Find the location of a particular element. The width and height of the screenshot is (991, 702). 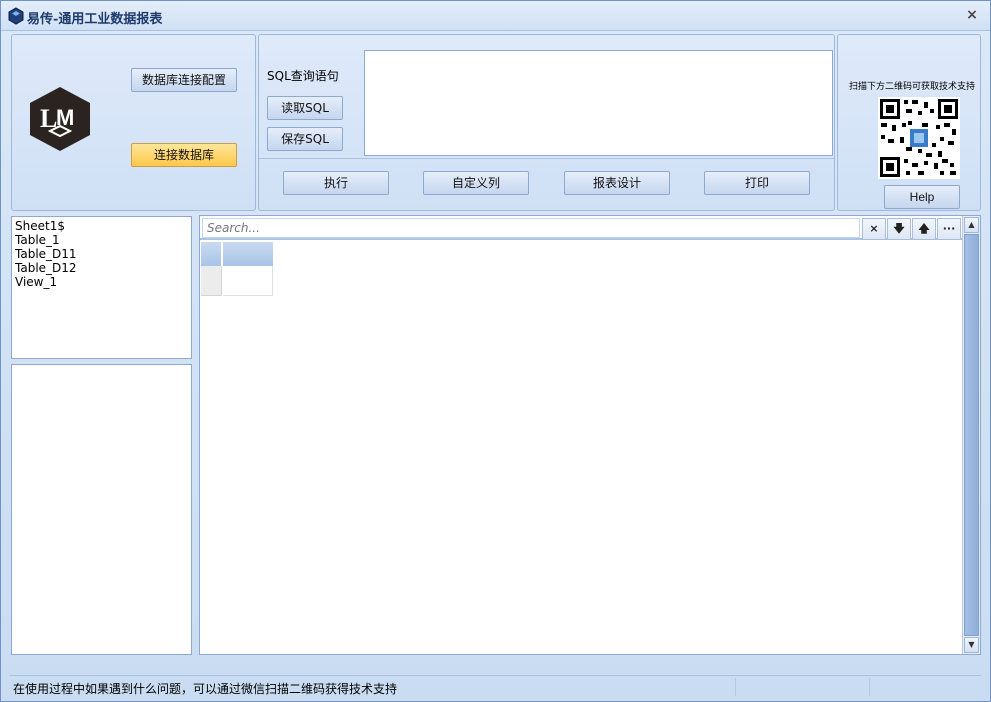

sql-panel: SQL查询语句 读取SQL 保存SQL 执行 自定义列 报表设计 打印 is located at coordinates (546, 122).